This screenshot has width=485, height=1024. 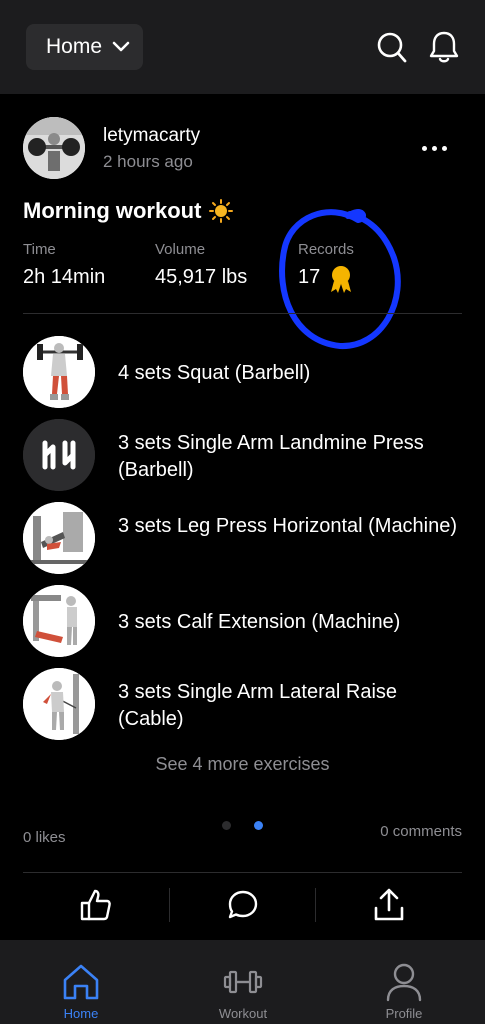 I want to click on top-bar: Home, so click(x=242, y=47).